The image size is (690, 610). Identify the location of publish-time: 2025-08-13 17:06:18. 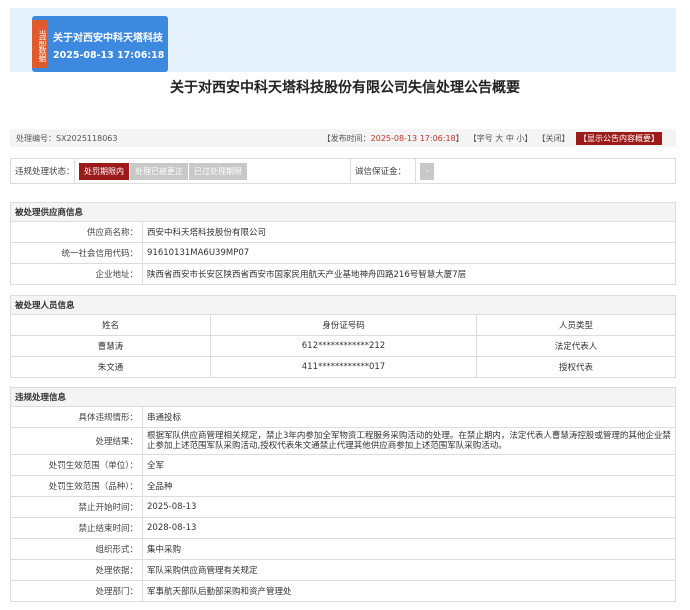
(413, 138).